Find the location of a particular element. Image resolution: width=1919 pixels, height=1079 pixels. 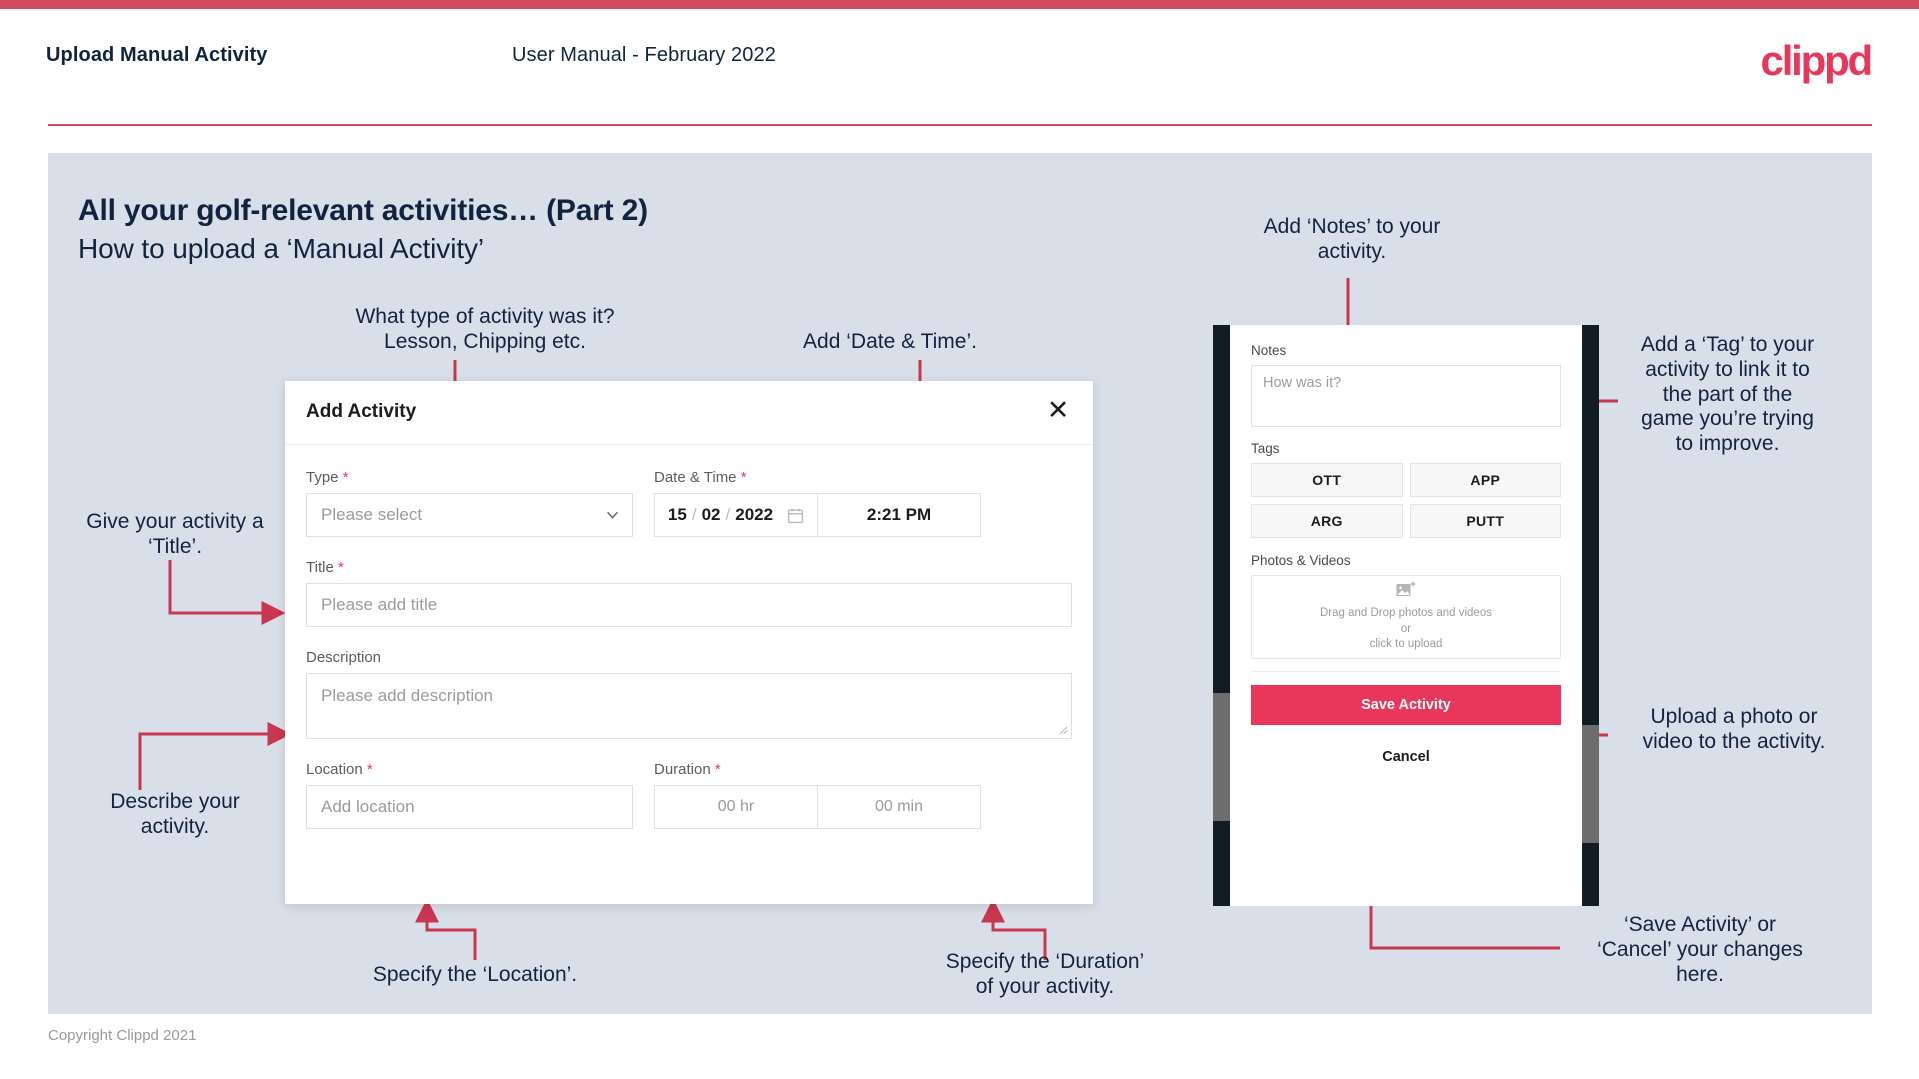

annotation-title-line2: ‘Title’. is located at coordinates (175, 546).